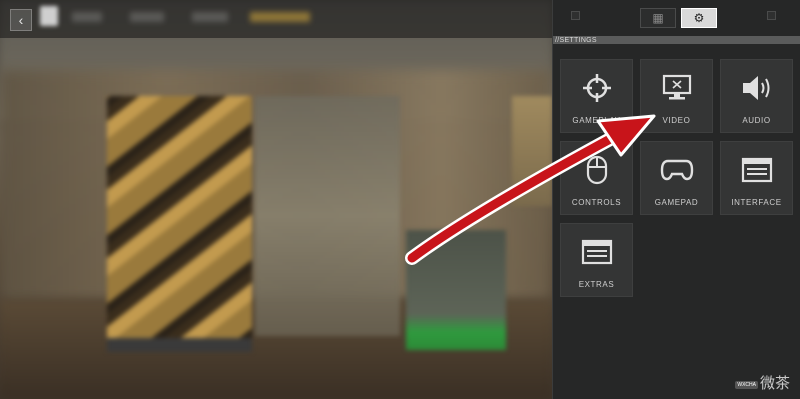  I want to click on tile-label: GAMEPLAY, so click(596, 120).